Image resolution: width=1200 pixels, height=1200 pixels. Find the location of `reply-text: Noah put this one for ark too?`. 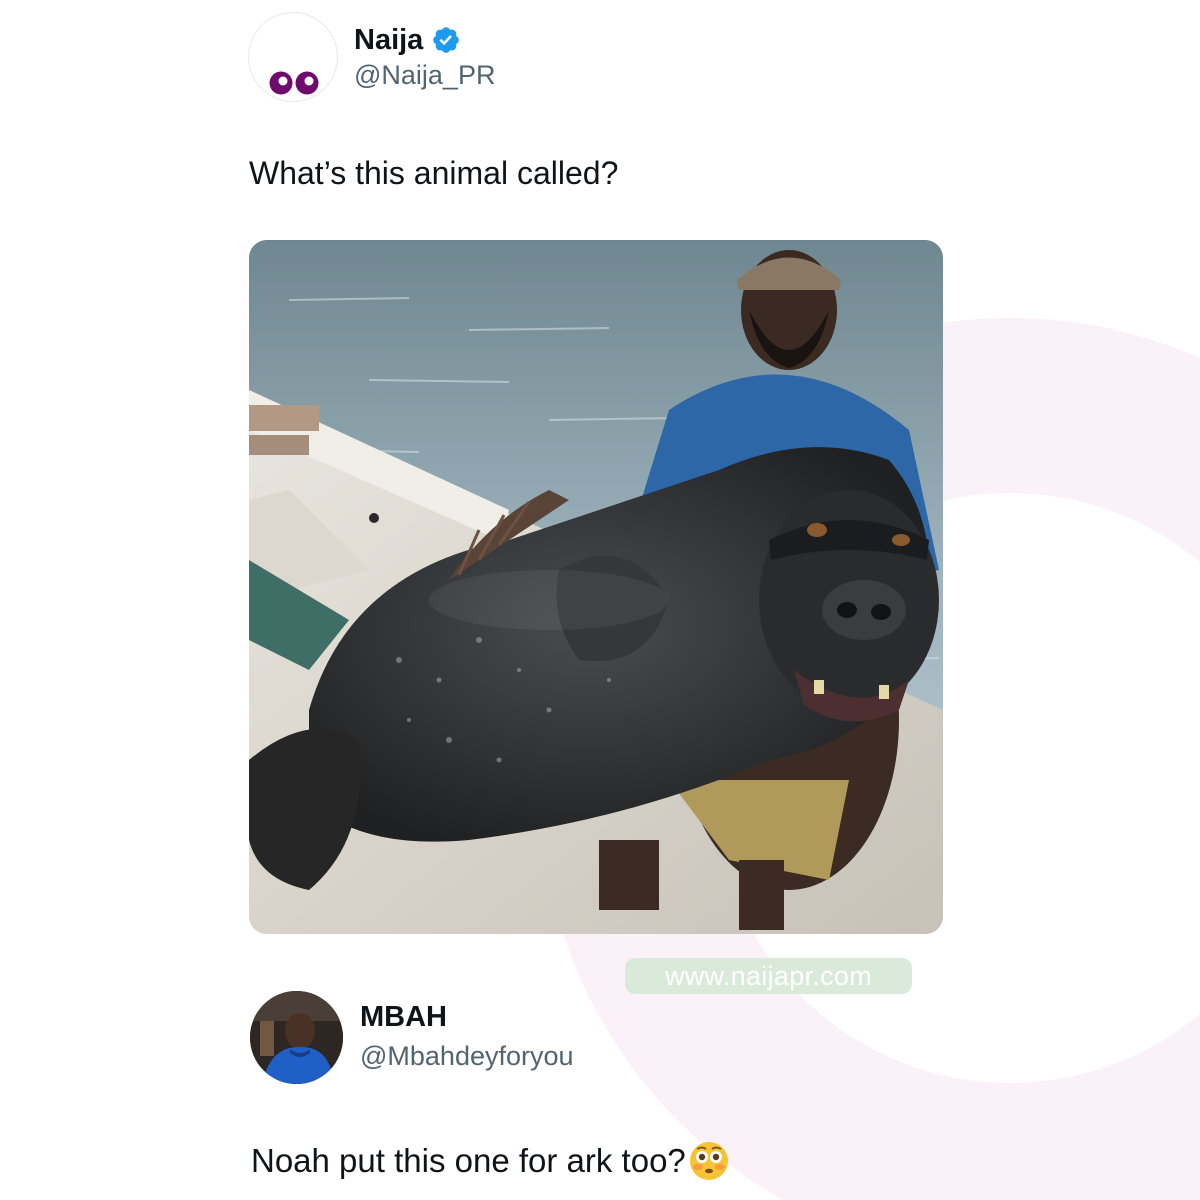

reply-text: Noah put this one for ark too? is located at coordinates (468, 1161).